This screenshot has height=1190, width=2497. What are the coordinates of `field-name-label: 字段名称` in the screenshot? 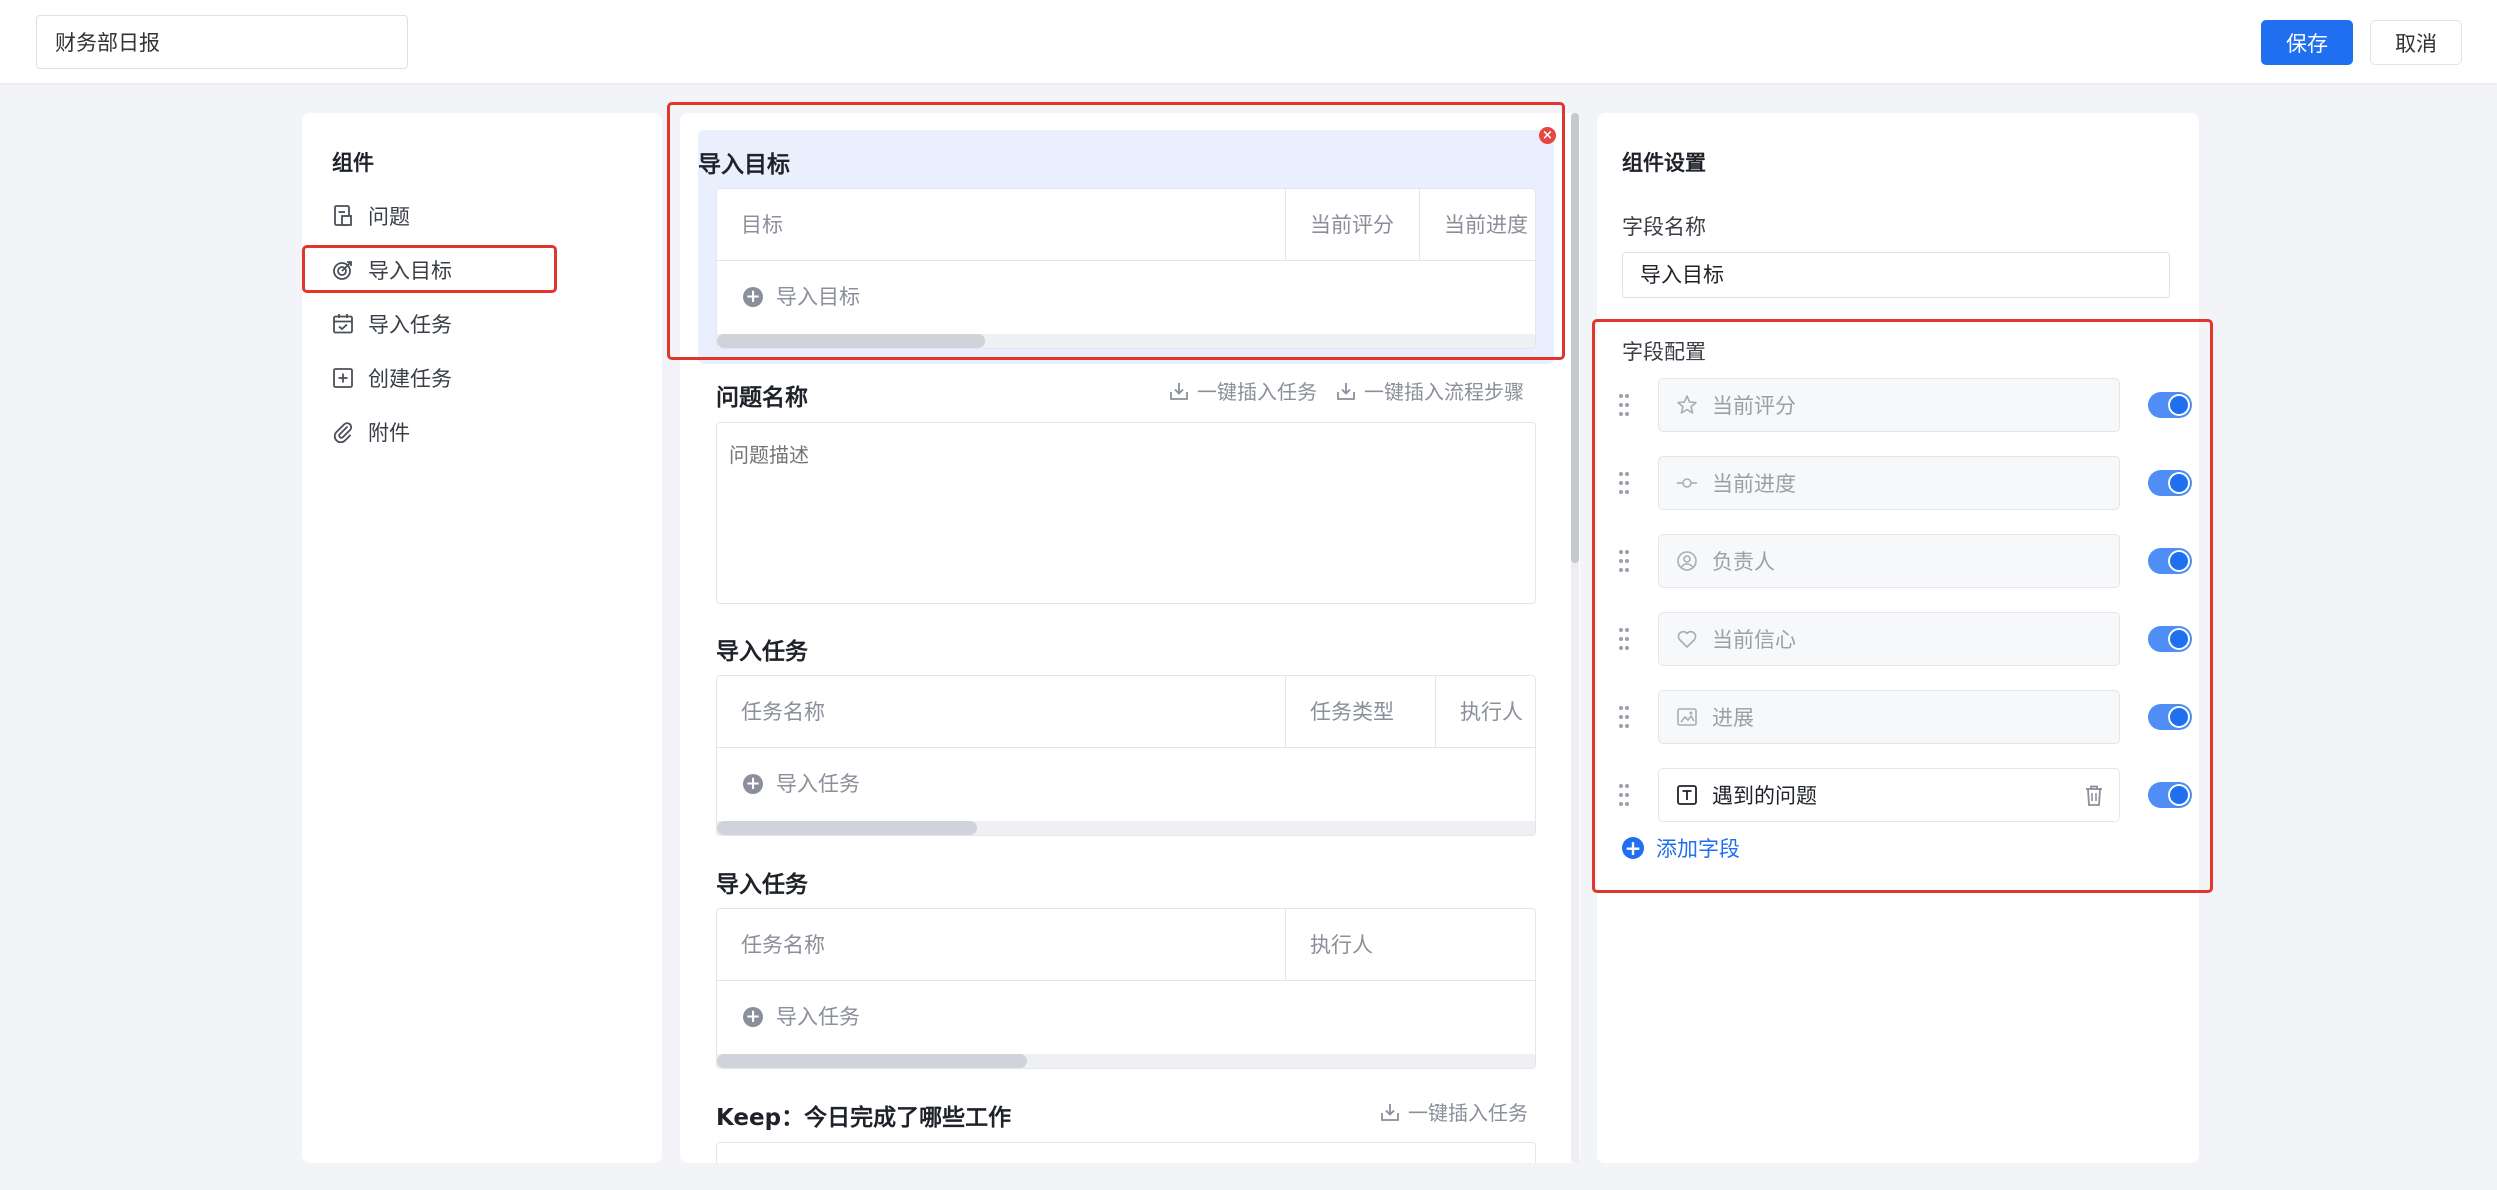 It's located at (1664, 227).